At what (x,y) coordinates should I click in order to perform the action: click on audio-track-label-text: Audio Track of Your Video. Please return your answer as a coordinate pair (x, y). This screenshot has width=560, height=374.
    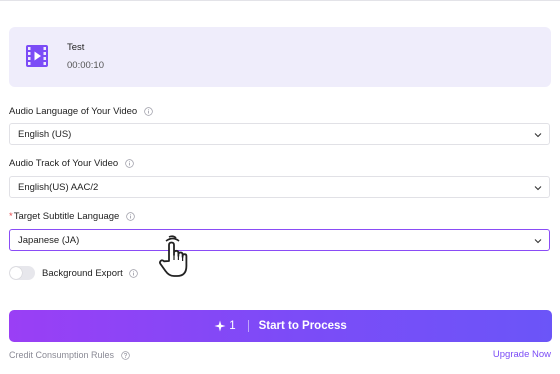
    Looking at the image, I should click on (64, 163).